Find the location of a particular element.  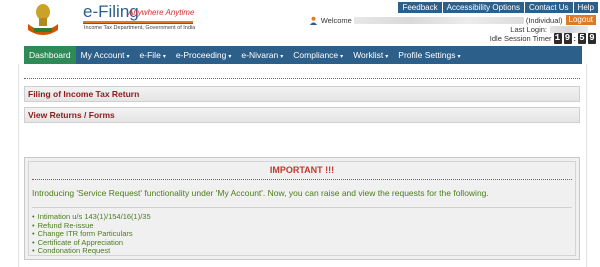

nav-e-proceeding: e-Proceeding ▾ is located at coordinates (204, 55).